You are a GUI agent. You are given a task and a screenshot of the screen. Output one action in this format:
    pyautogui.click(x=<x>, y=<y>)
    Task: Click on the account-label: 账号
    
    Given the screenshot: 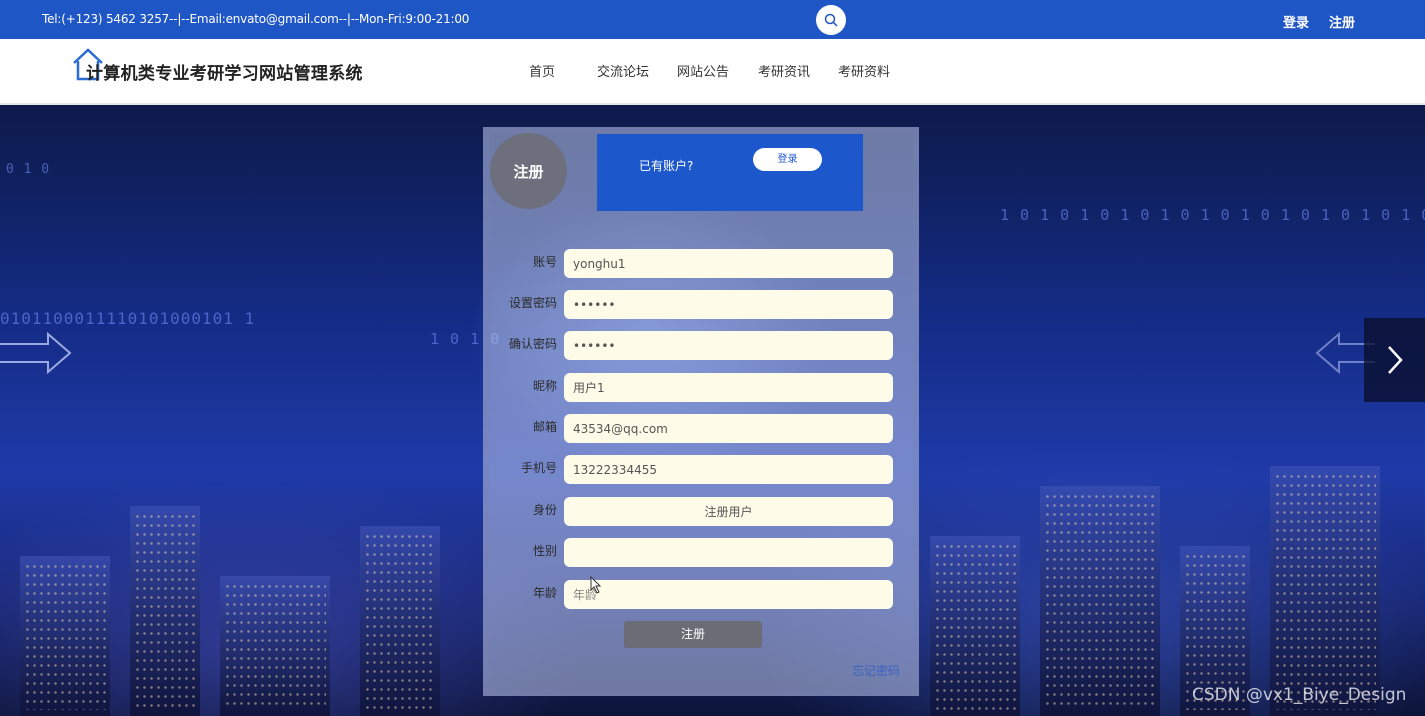 What is the action you would take?
    pyautogui.click(x=544, y=262)
    